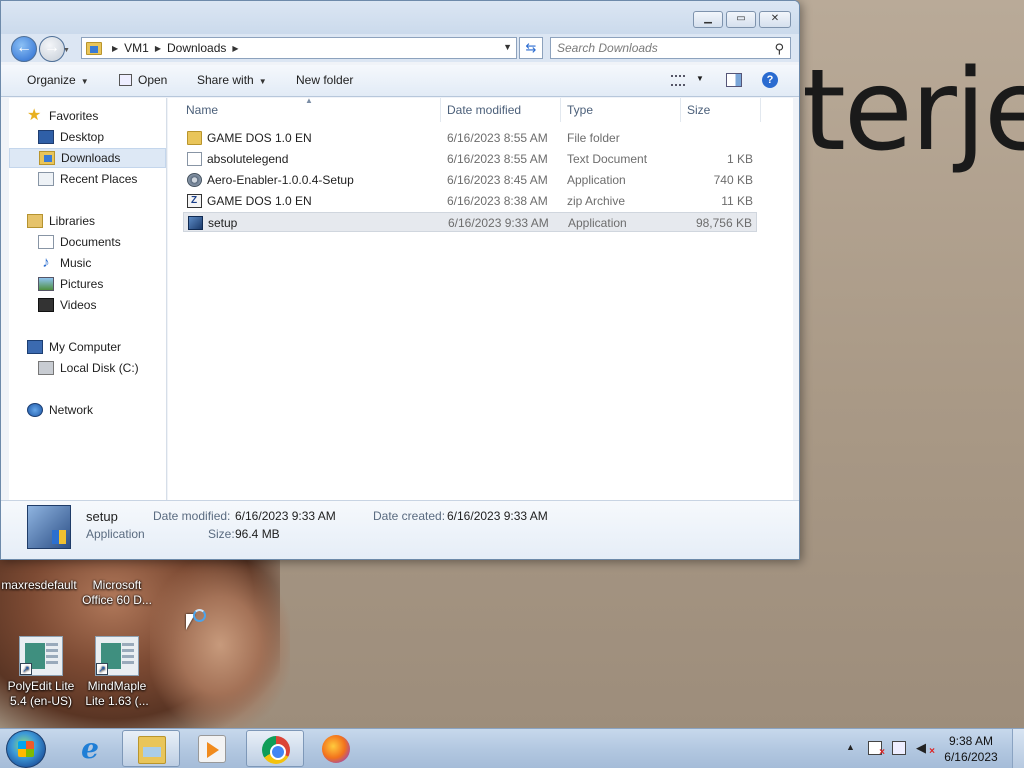 The image size is (1024, 768). Describe the element at coordinates (741, 19) in the screenshot. I see `maximize-button: ▭` at that location.